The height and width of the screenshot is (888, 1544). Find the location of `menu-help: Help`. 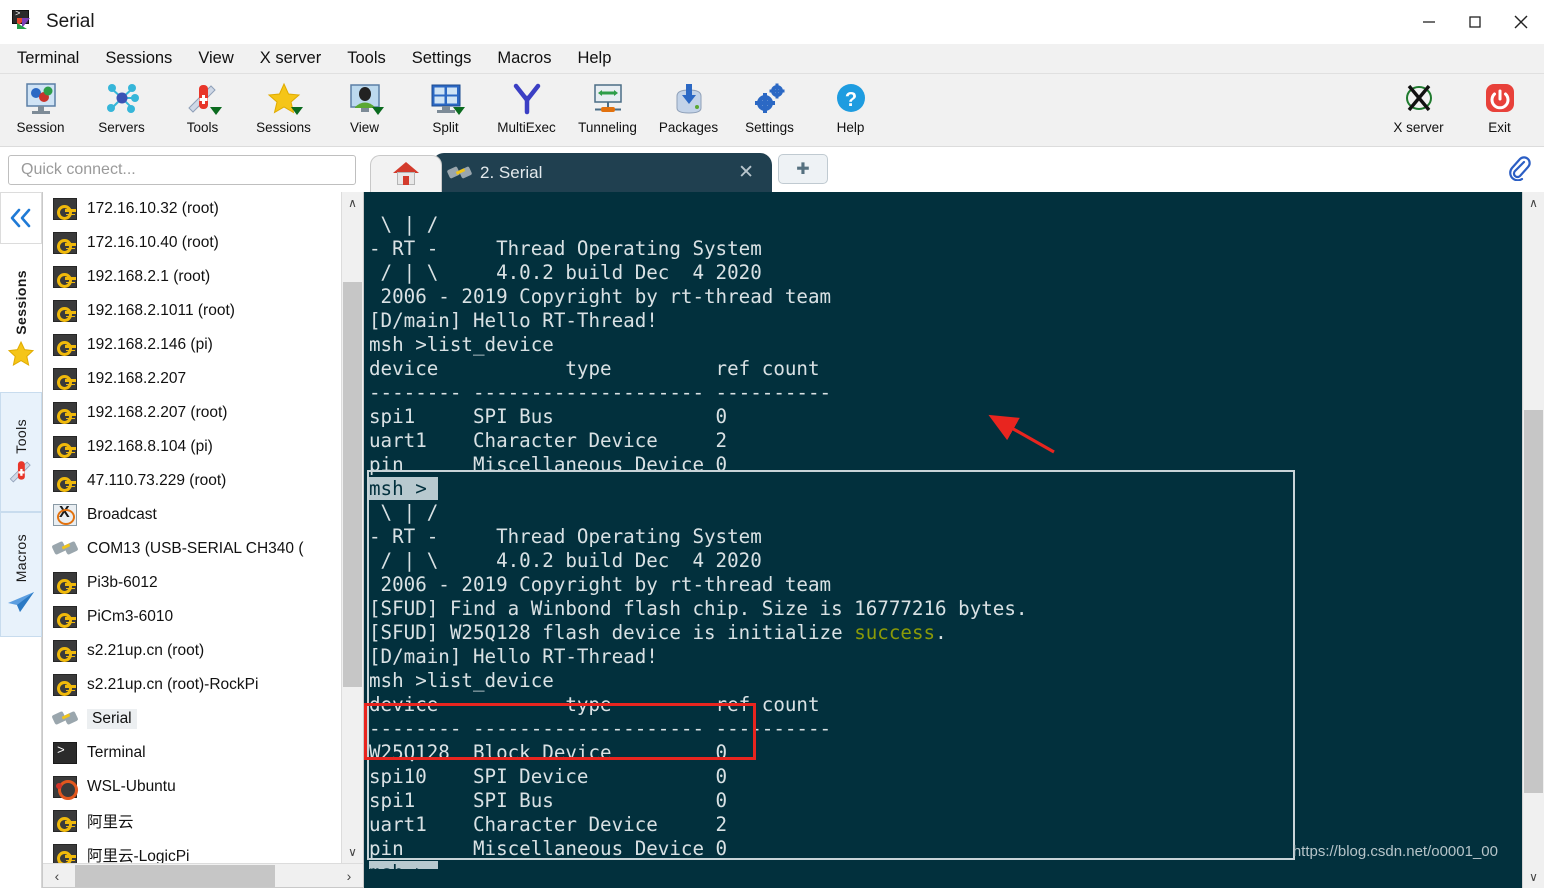

menu-help: Help is located at coordinates (594, 58).